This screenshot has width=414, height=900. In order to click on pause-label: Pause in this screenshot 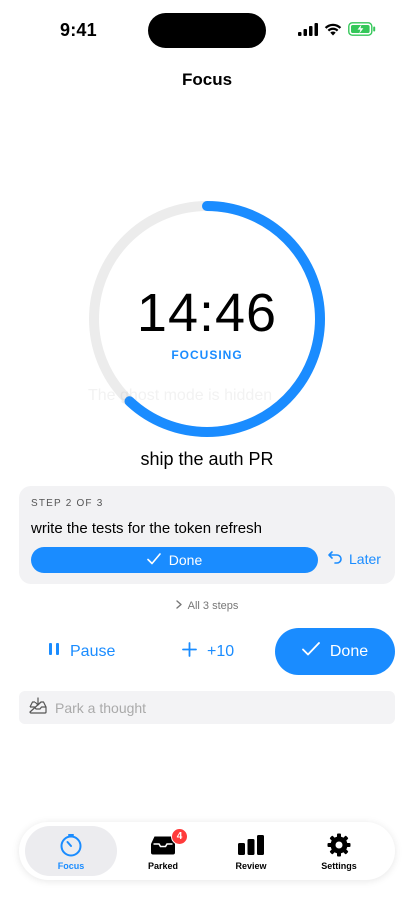, I will do `click(93, 651)`.